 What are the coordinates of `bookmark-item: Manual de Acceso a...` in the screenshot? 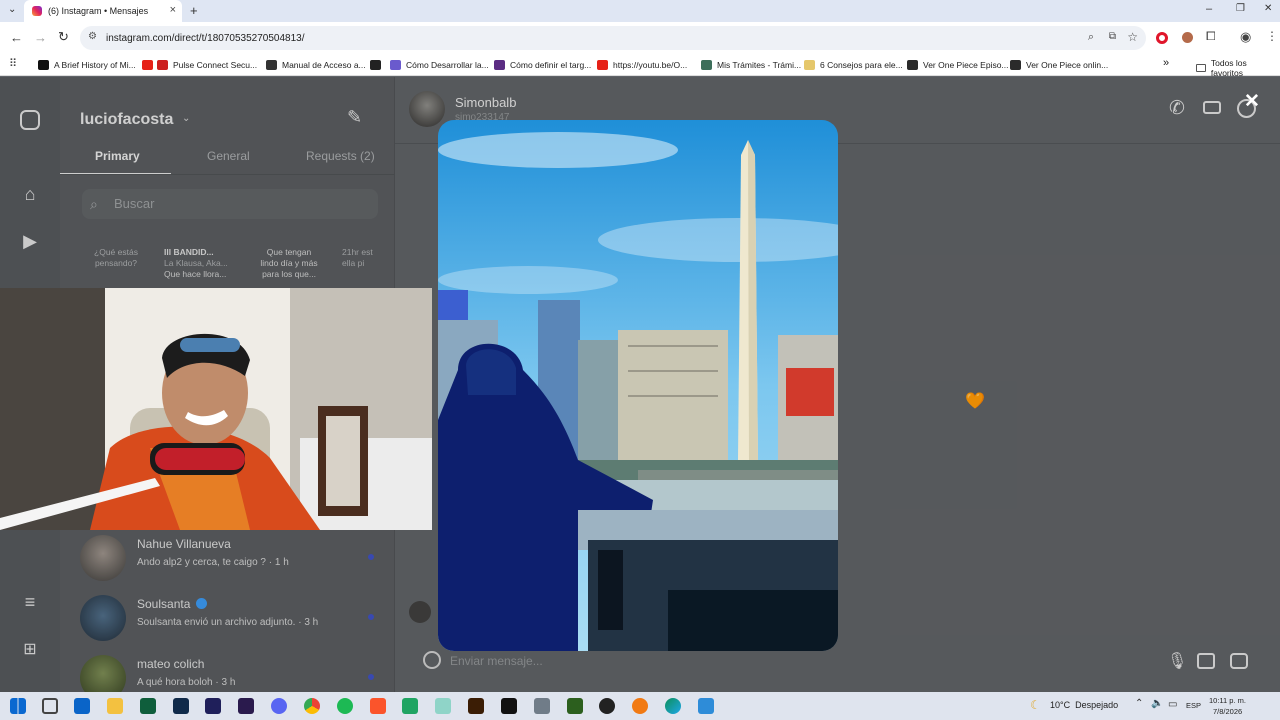 It's located at (316, 65).